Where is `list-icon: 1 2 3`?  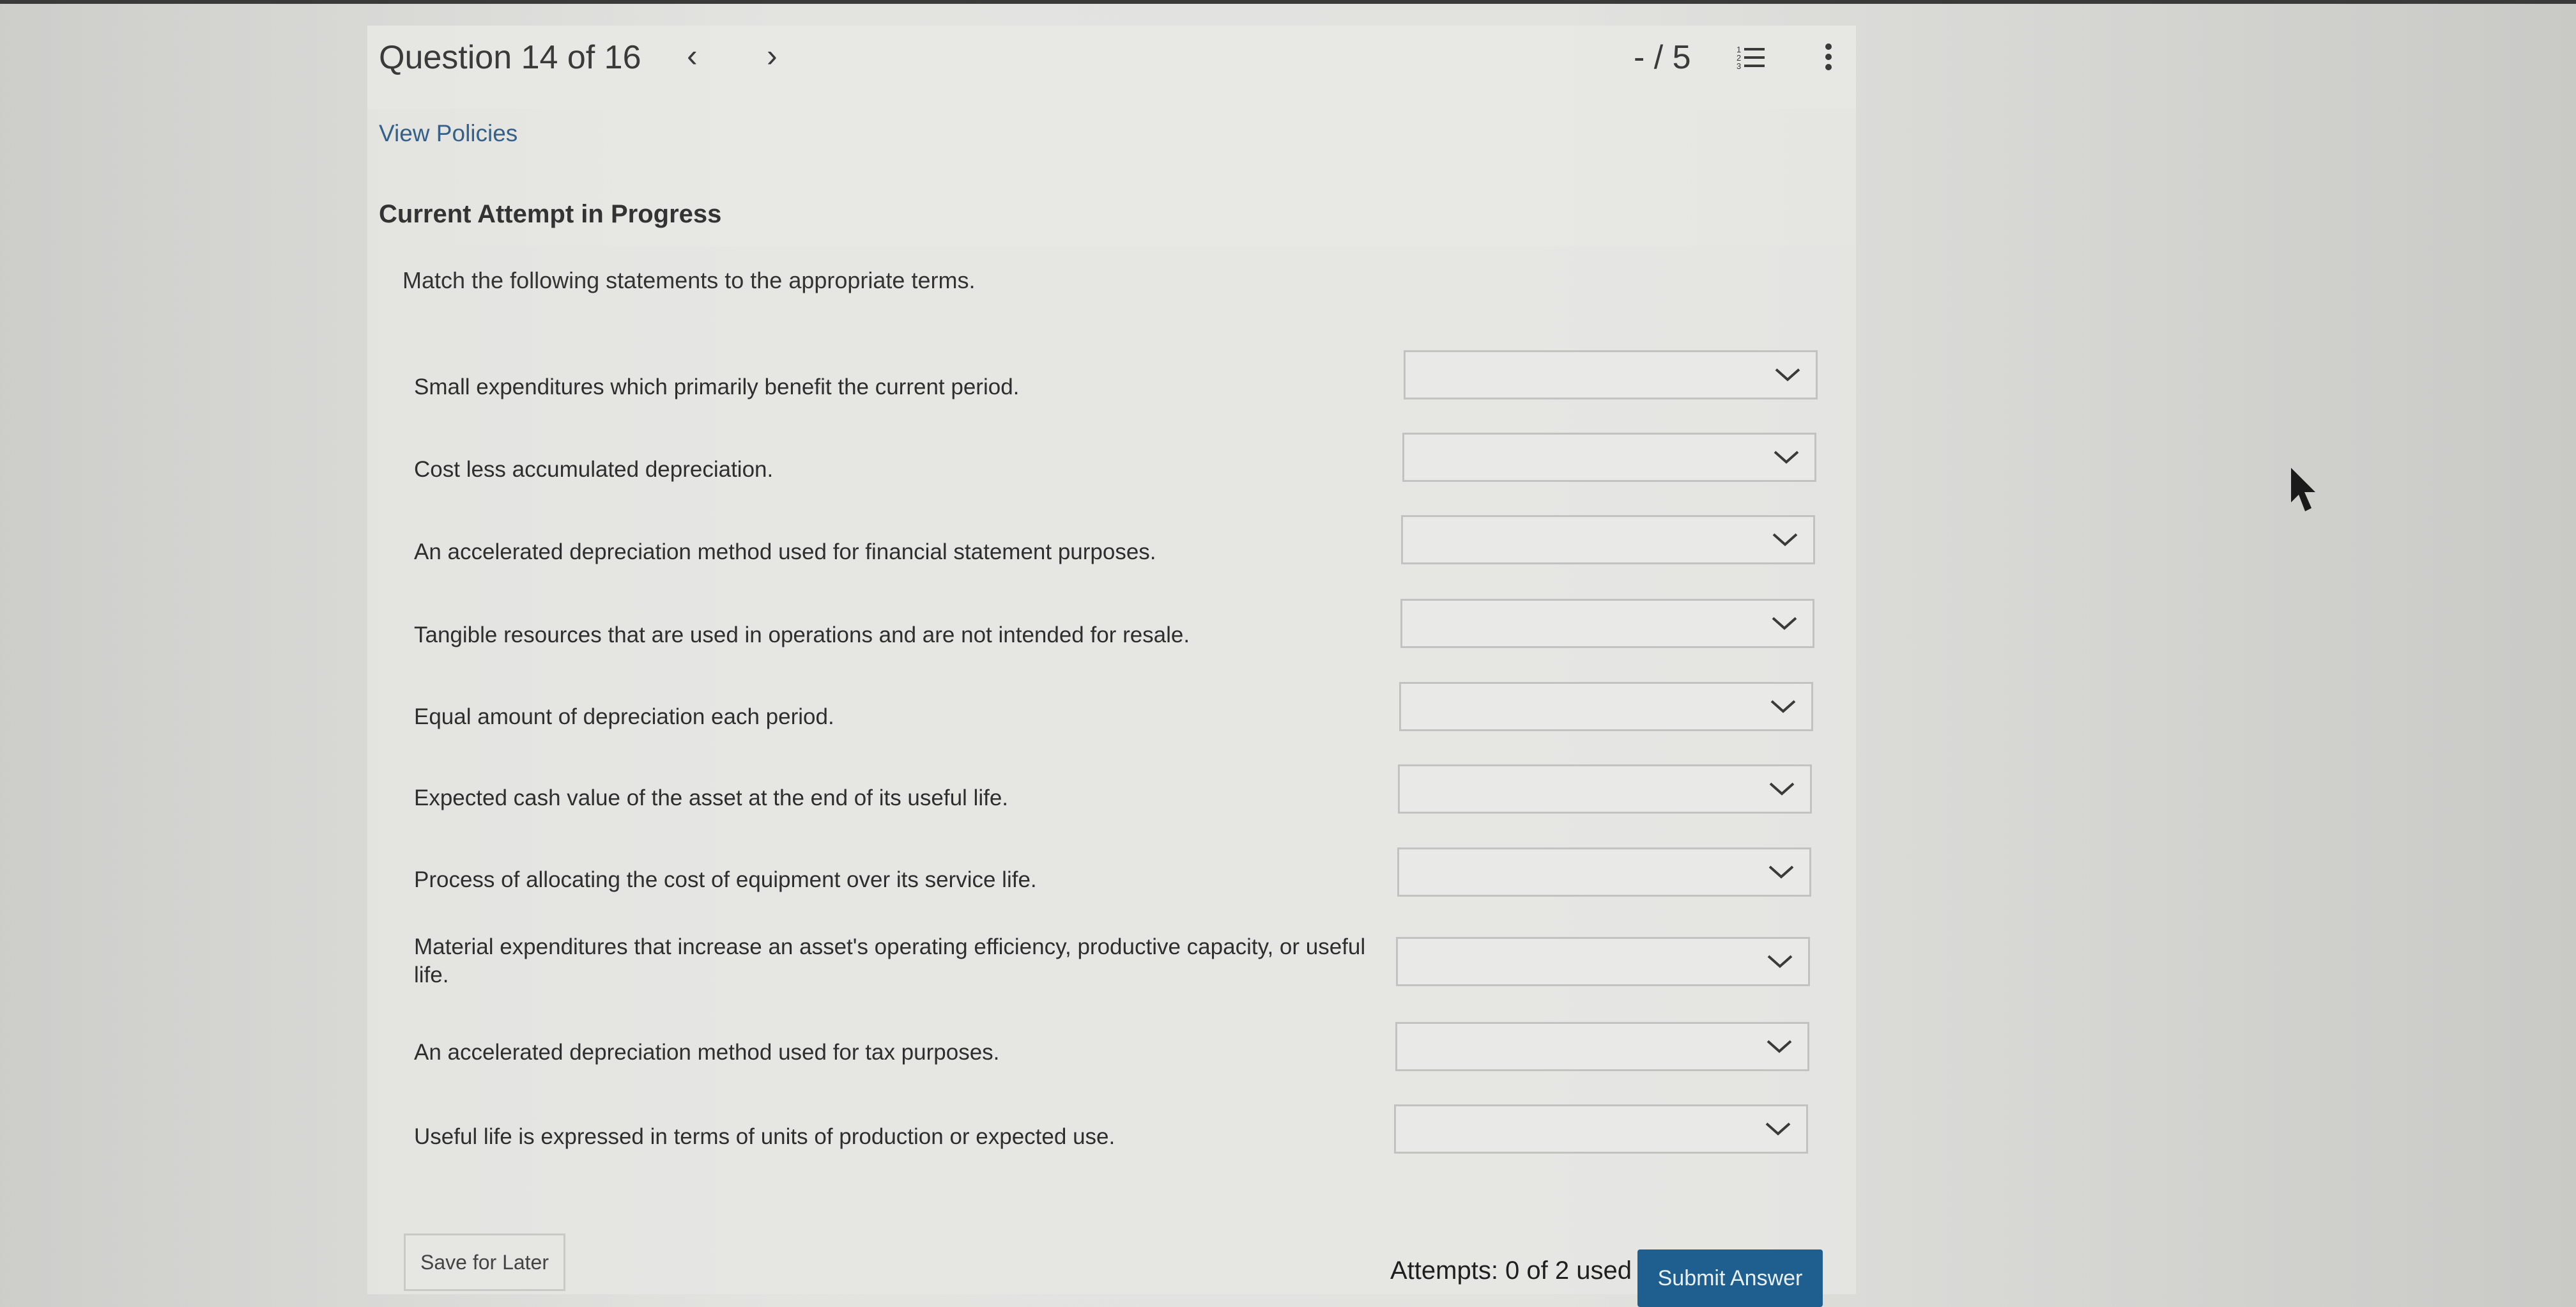
list-icon: 1 2 3 is located at coordinates (1751, 58).